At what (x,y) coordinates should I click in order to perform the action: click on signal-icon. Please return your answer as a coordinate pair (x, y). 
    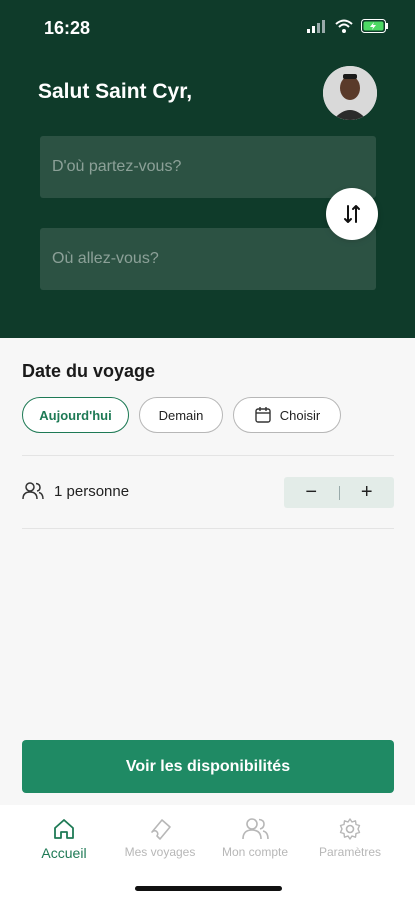
    Looking at the image, I should click on (316, 26).